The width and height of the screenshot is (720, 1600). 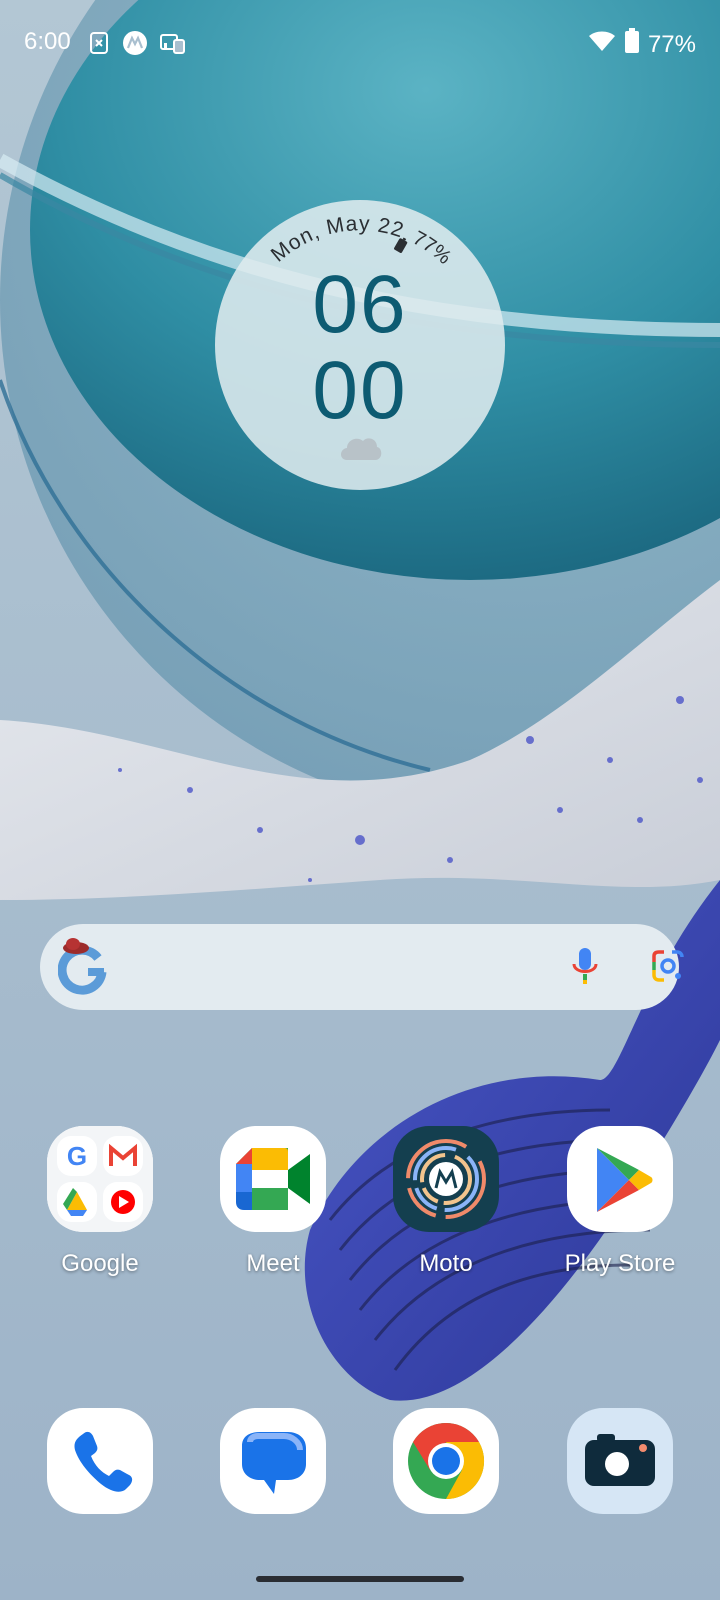 What do you see at coordinates (362, 967) in the screenshot?
I see `google-search-bar` at bounding box center [362, 967].